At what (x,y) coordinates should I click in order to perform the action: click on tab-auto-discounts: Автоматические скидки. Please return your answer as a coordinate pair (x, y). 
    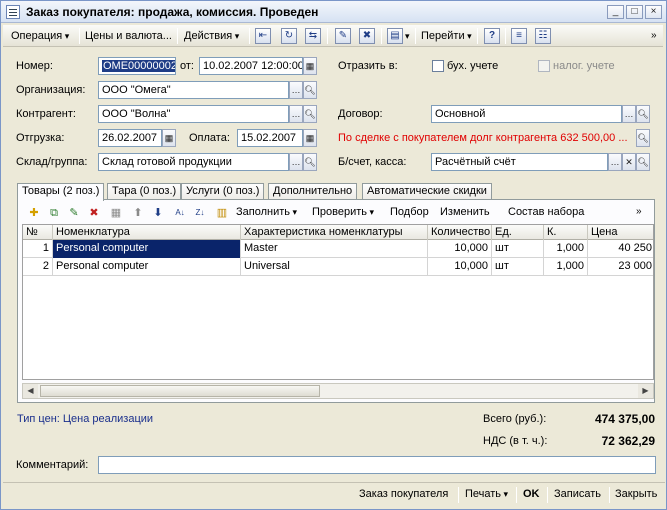
    Looking at the image, I should click on (427, 191).